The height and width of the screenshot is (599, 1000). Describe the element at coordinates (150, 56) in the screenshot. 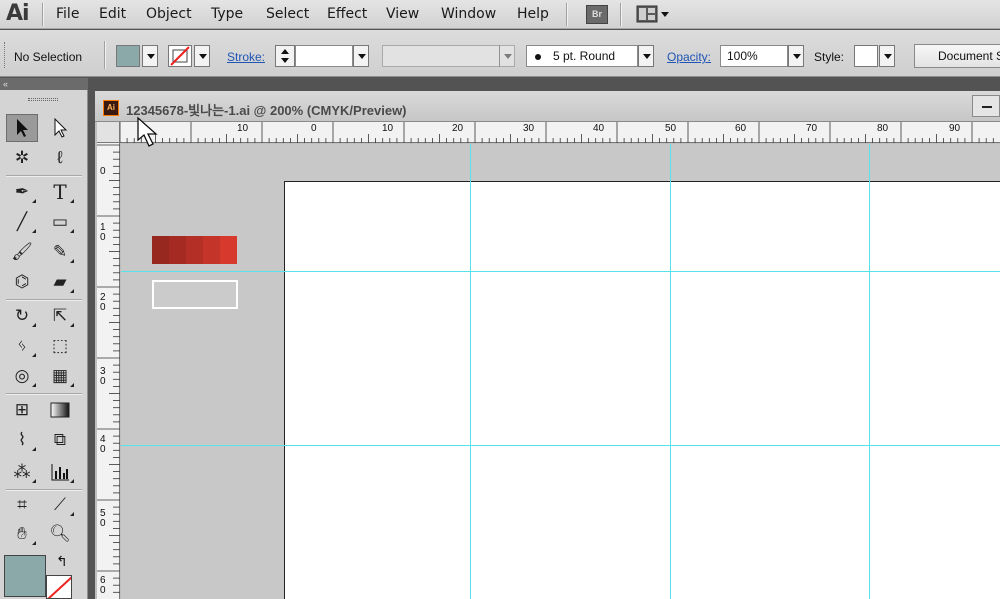

I see `fill-dropdown` at that location.